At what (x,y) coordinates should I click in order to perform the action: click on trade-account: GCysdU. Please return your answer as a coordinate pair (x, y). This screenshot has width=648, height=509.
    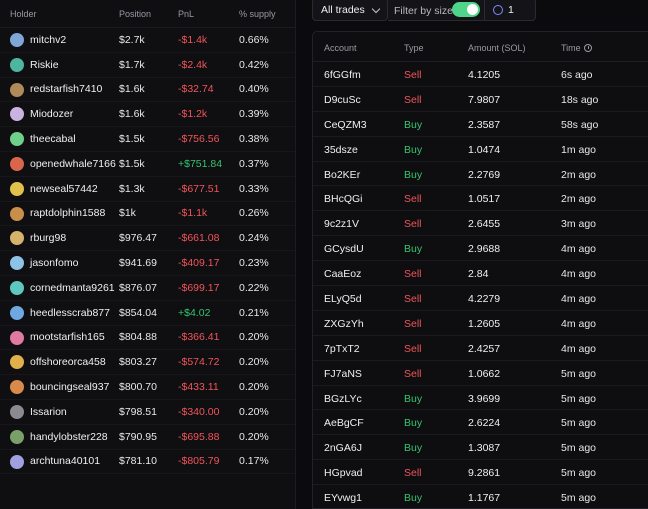
    Looking at the image, I should click on (344, 249).